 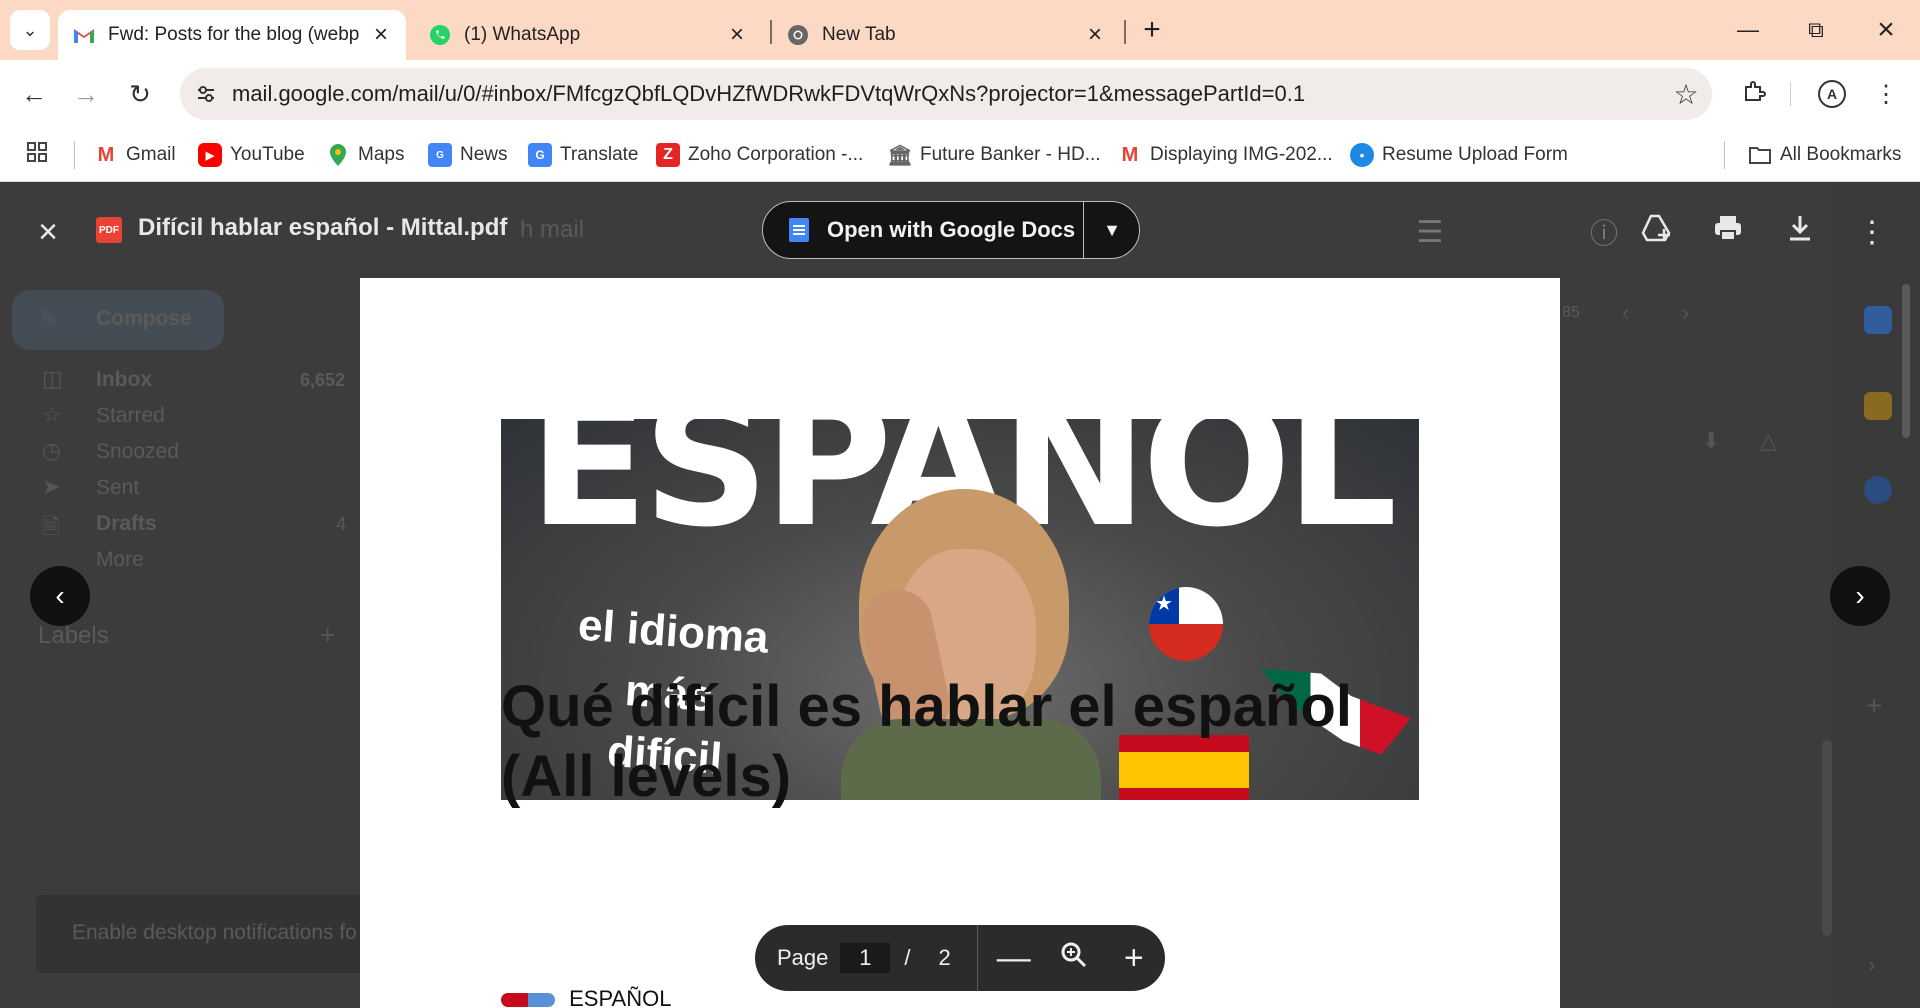 What do you see at coordinates (74, 155) in the screenshot?
I see `bookmarks-divider` at bounding box center [74, 155].